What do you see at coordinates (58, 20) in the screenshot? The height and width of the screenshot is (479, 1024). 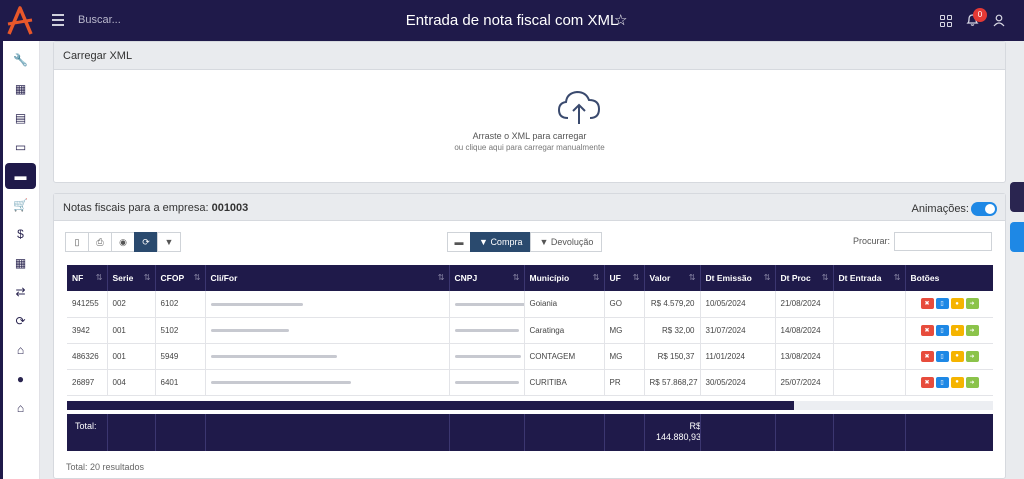 I see `hamburger-menu-icon` at bounding box center [58, 20].